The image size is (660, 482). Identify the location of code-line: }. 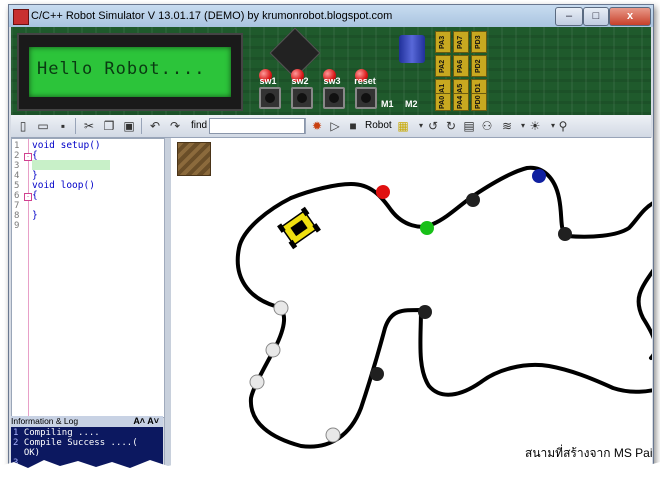
(35, 215).